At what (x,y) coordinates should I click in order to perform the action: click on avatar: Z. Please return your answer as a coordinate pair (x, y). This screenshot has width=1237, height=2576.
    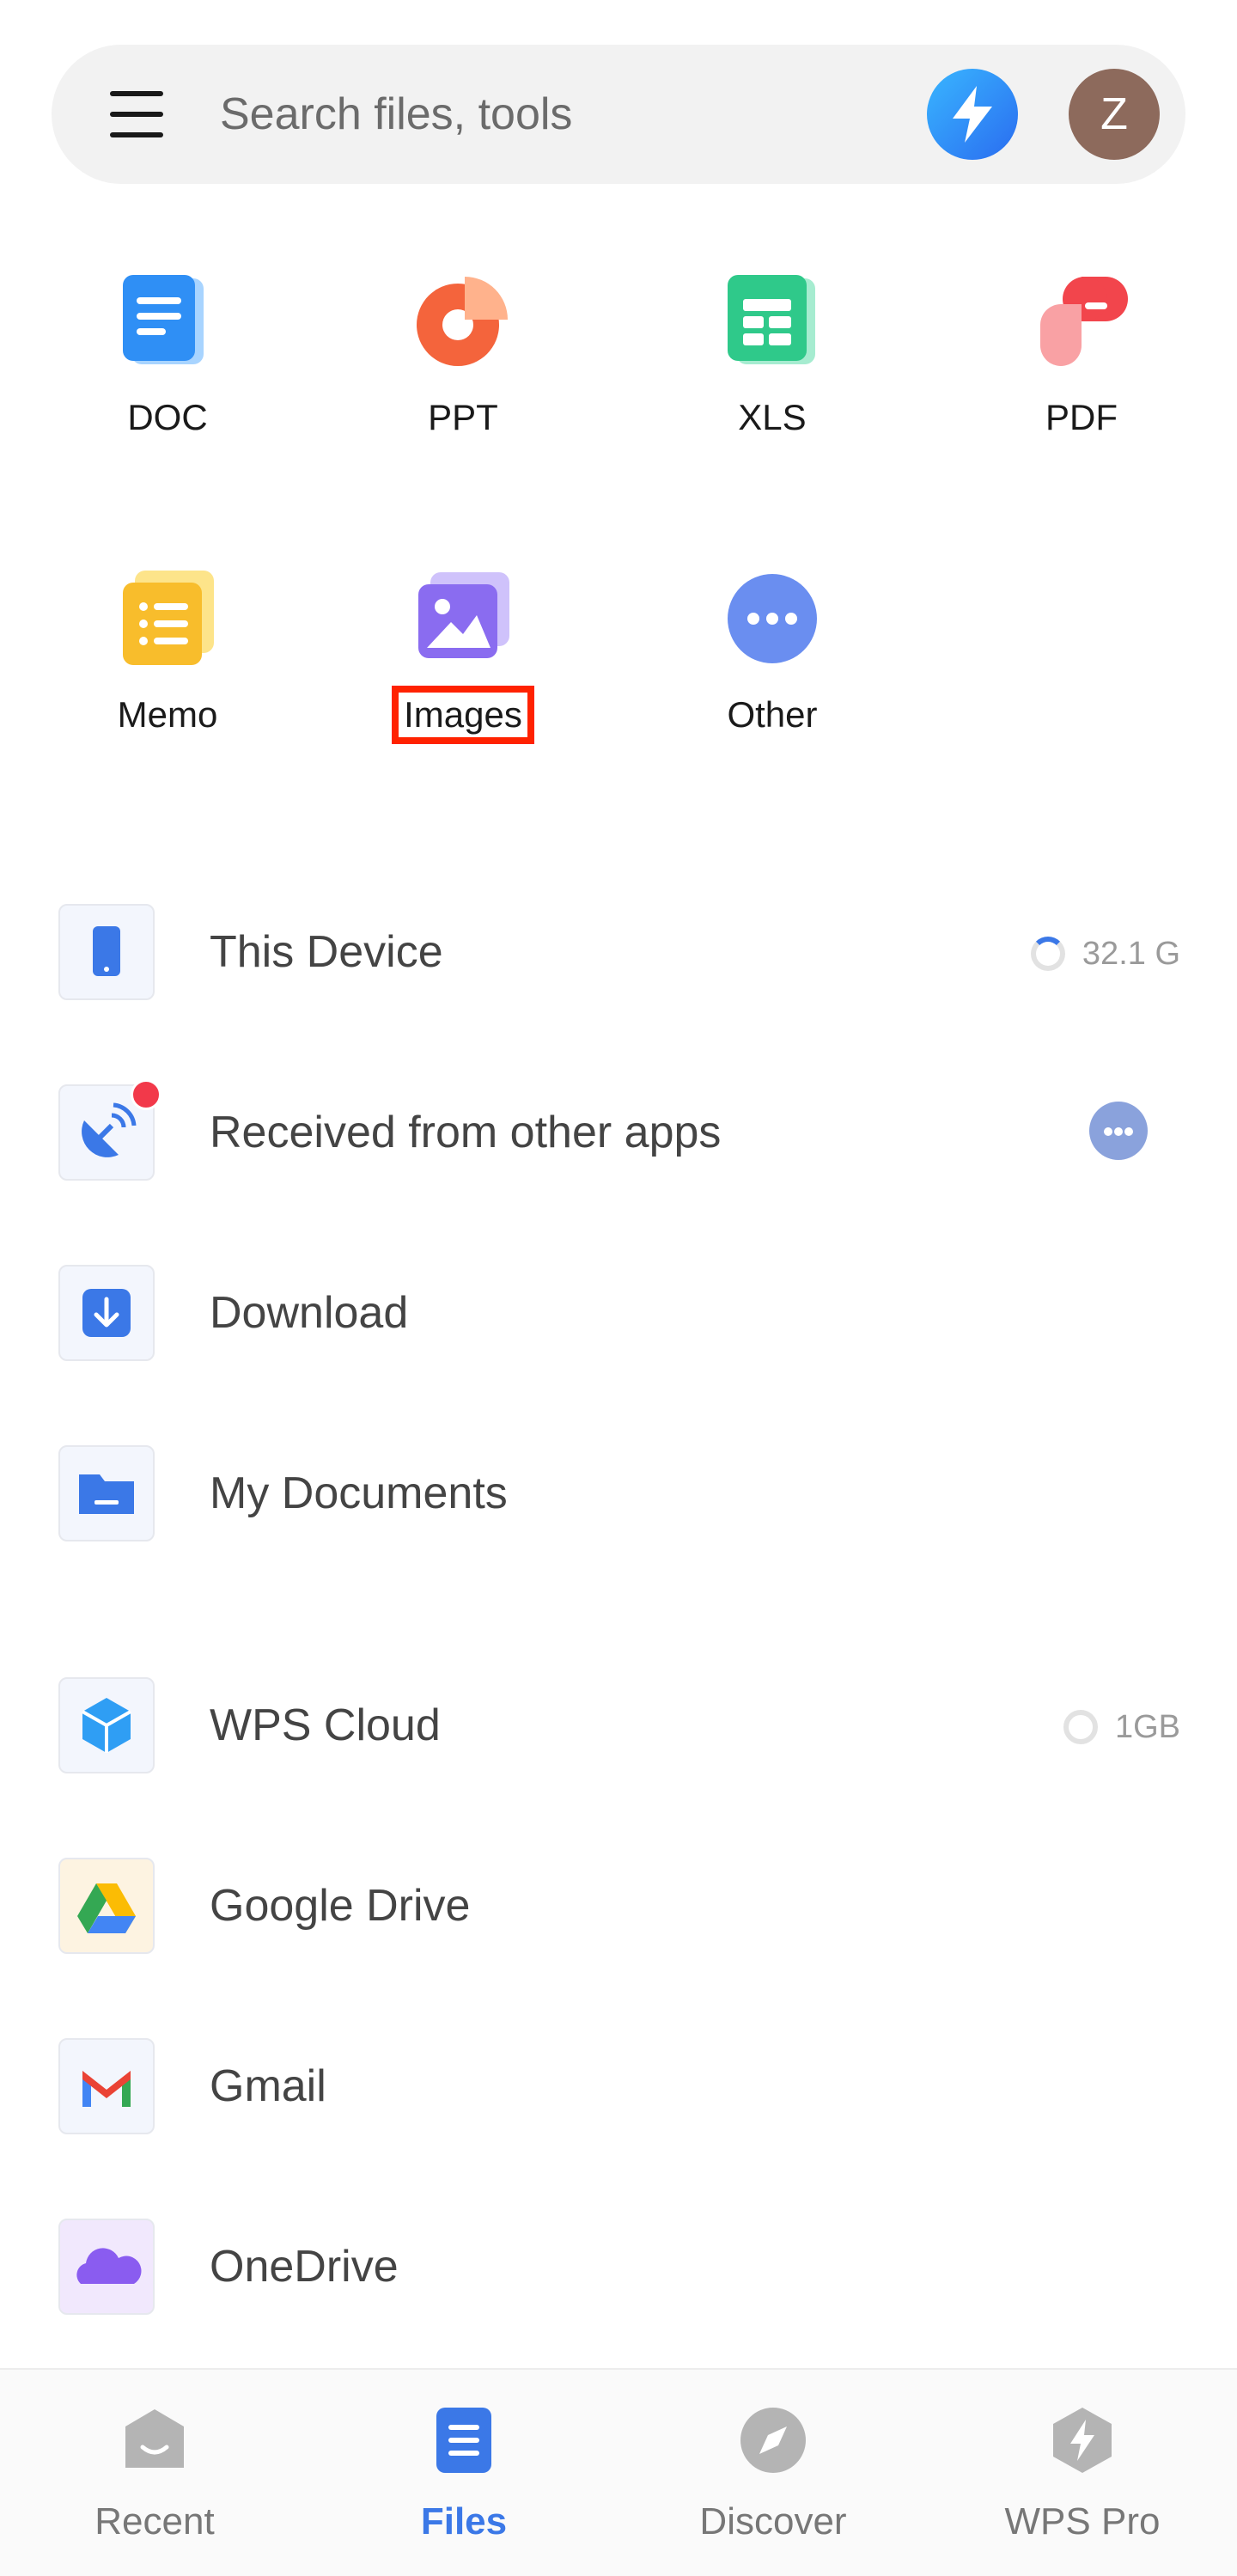
    Looking at the image, I should click on (1114, 114).